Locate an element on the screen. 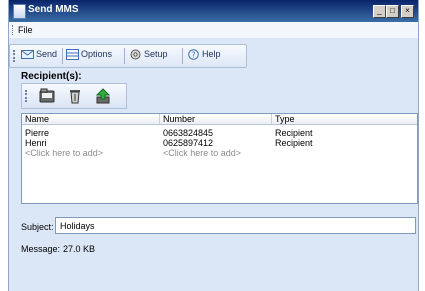  close-button: × is located at coordinates (407, 11).